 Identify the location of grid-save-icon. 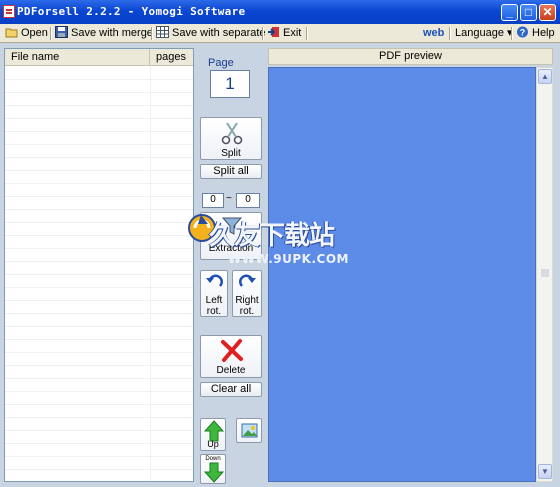
(162, 32).